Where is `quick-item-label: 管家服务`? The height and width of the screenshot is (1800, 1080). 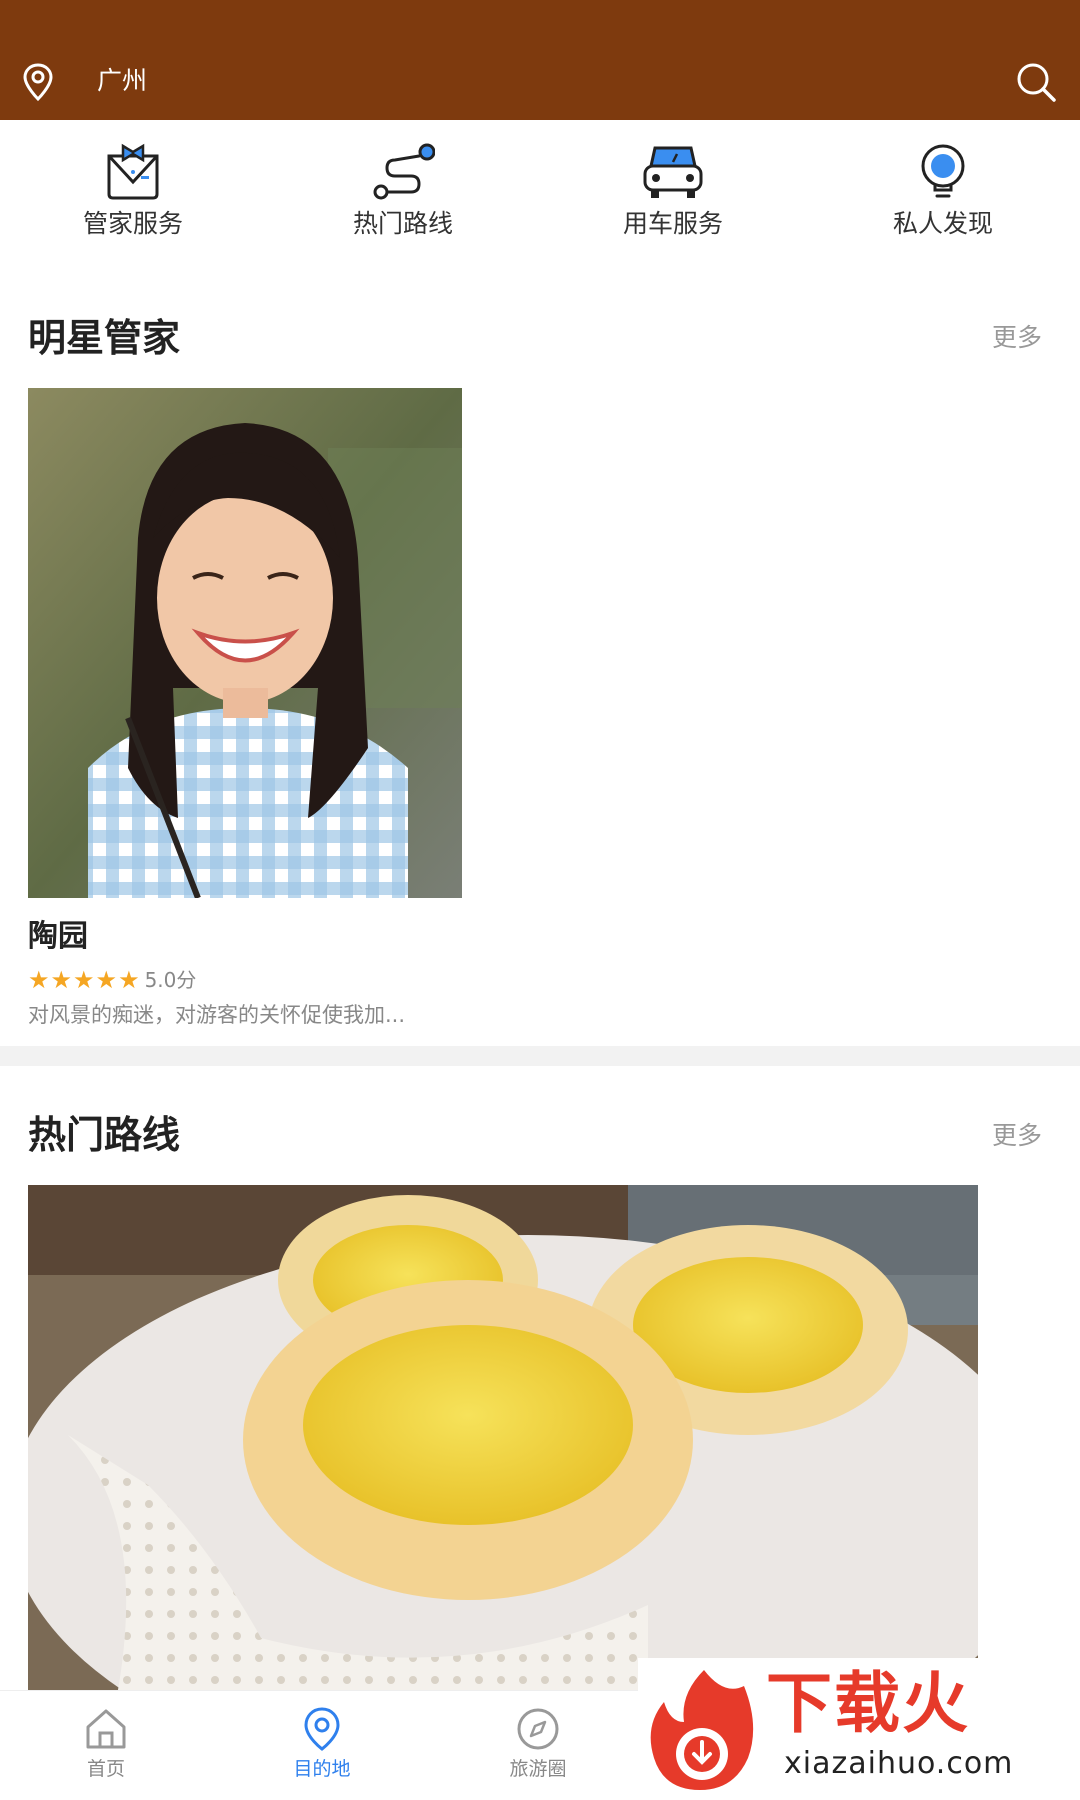
quick-item-label: 管家服务 is located at coordinates (132, 223).